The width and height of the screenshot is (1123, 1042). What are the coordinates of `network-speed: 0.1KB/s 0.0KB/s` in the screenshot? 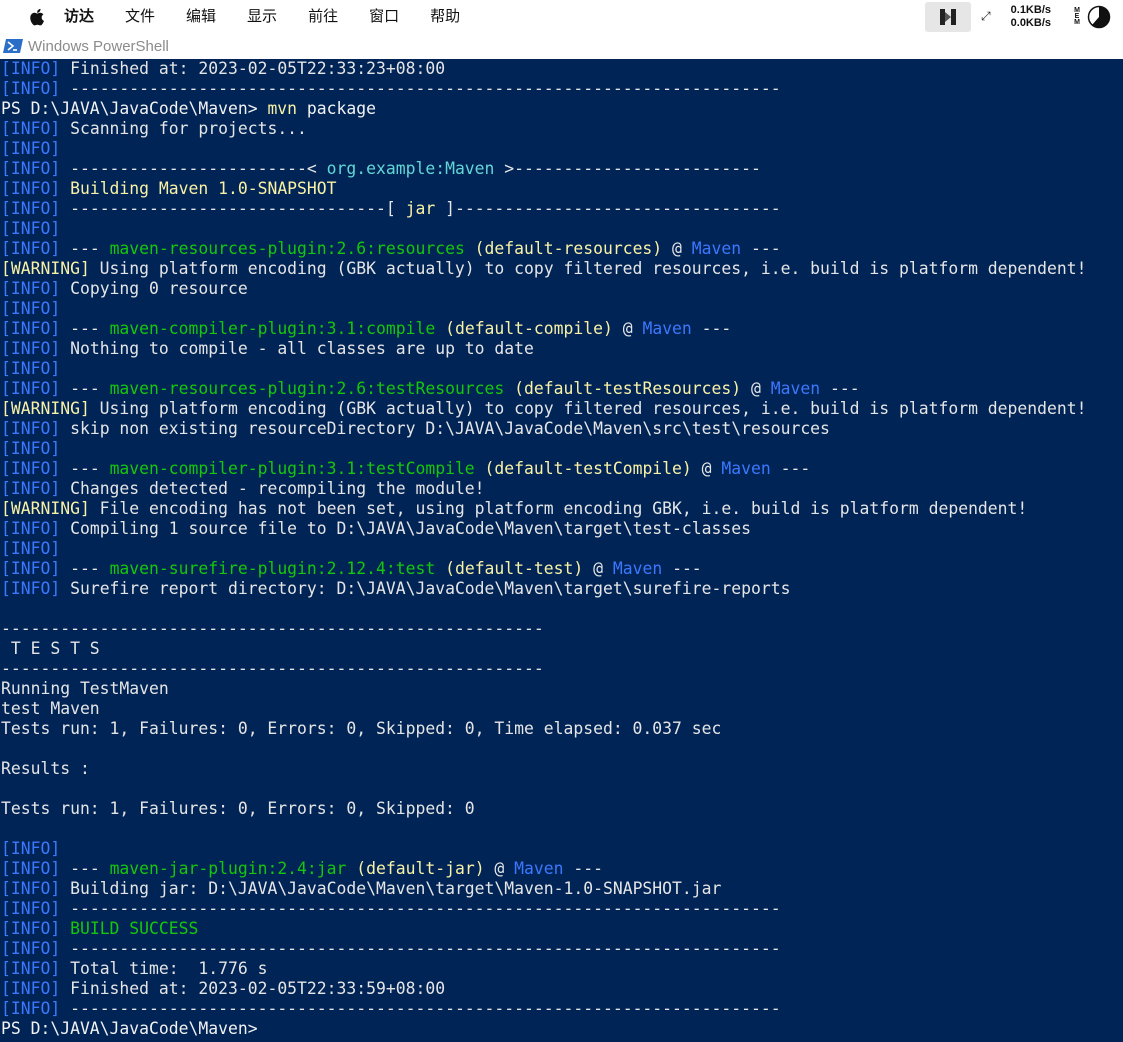 It's located at (1031, 17).